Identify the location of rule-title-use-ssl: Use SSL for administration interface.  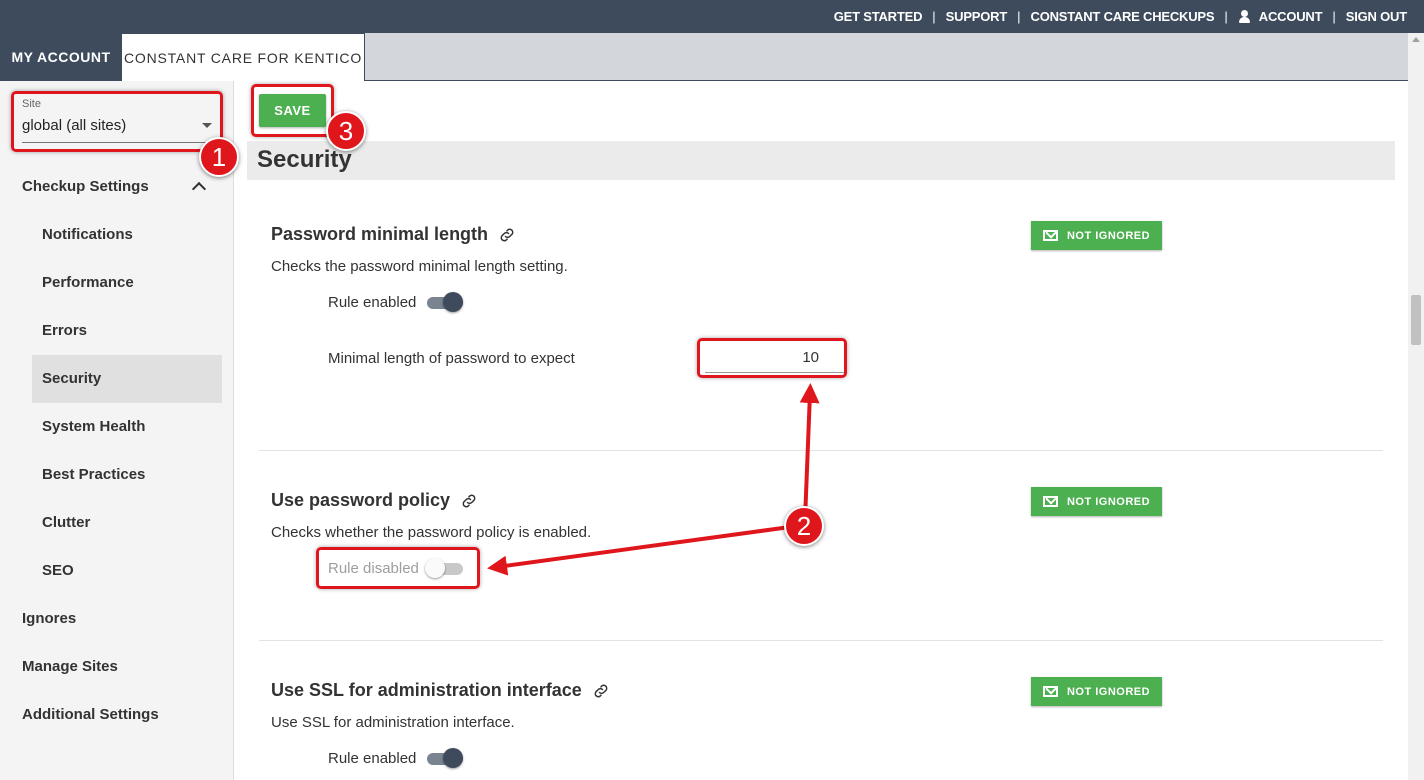
(440, 690).